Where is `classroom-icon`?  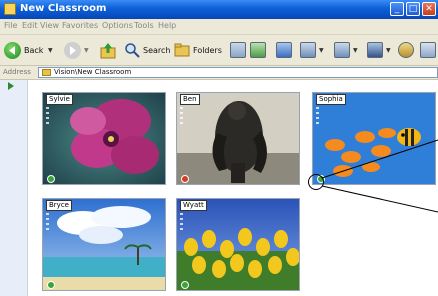 classroom-icon is located at coordinates (46, 72).